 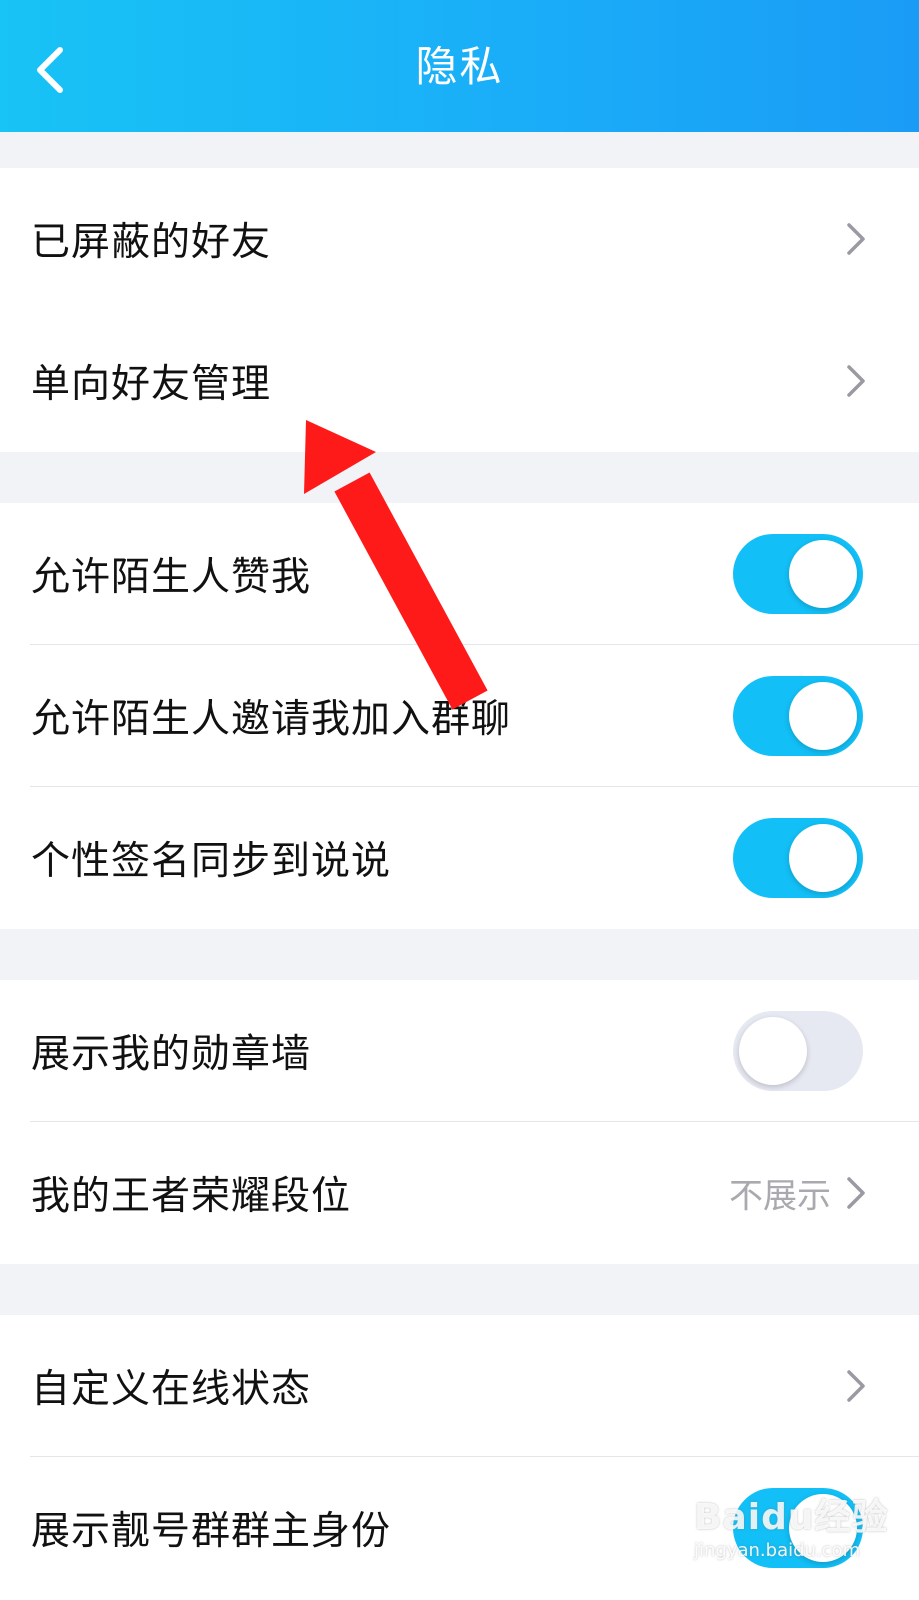 I want to click on row-label: 展示靓号群群主身份, so click(x=211, y=1531).